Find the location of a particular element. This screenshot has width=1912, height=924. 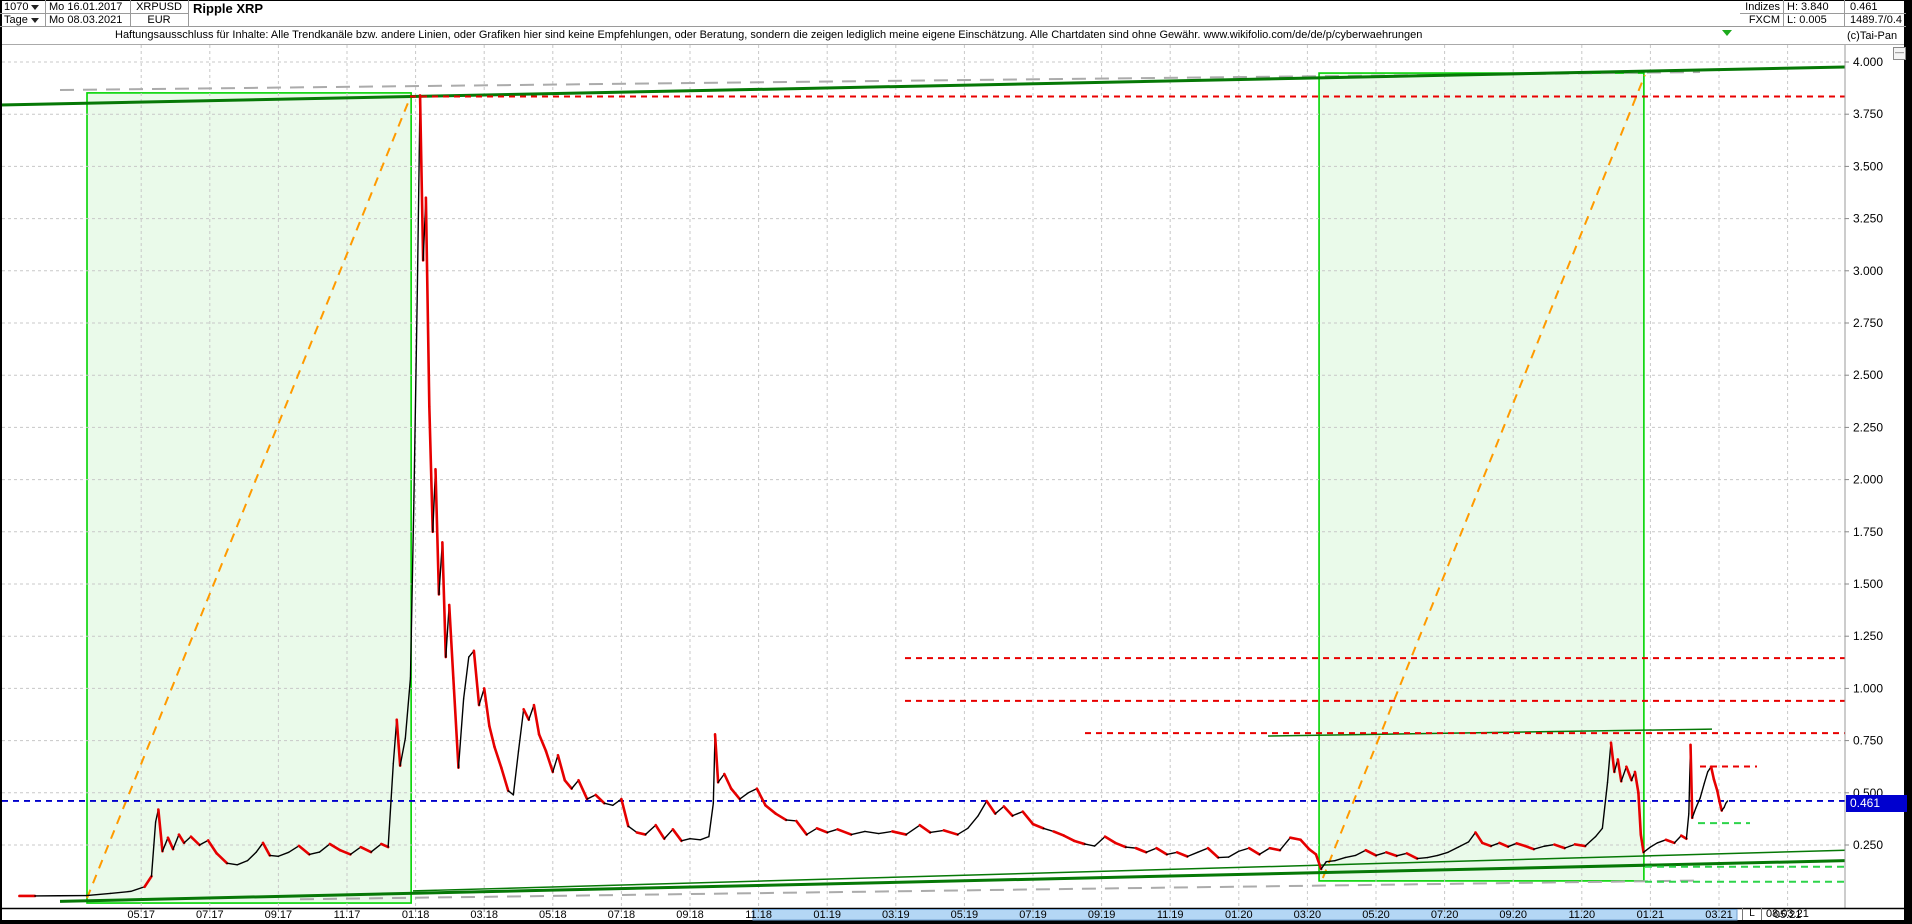

x-axis-label: 01.18 is located at coordinates (416, 915).